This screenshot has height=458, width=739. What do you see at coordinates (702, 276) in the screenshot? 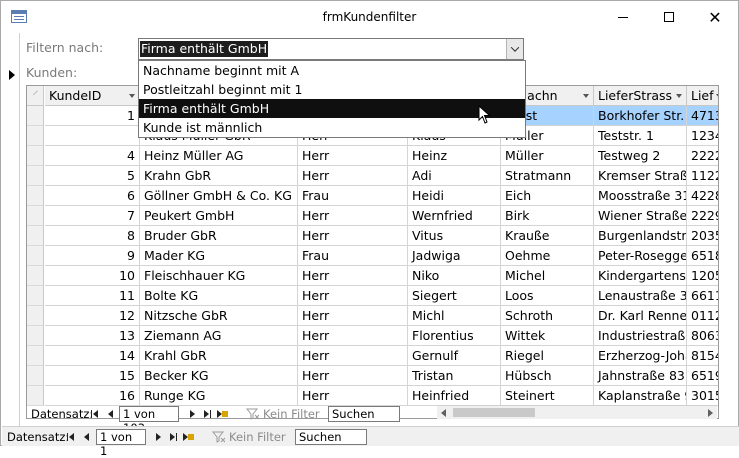
I see `table-cell: 1205` at bounding box center [702, 276].